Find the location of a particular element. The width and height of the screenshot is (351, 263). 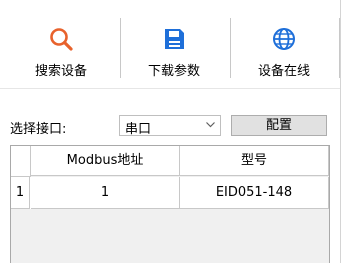

row-index: 1 is located at coordinates (20, 193).